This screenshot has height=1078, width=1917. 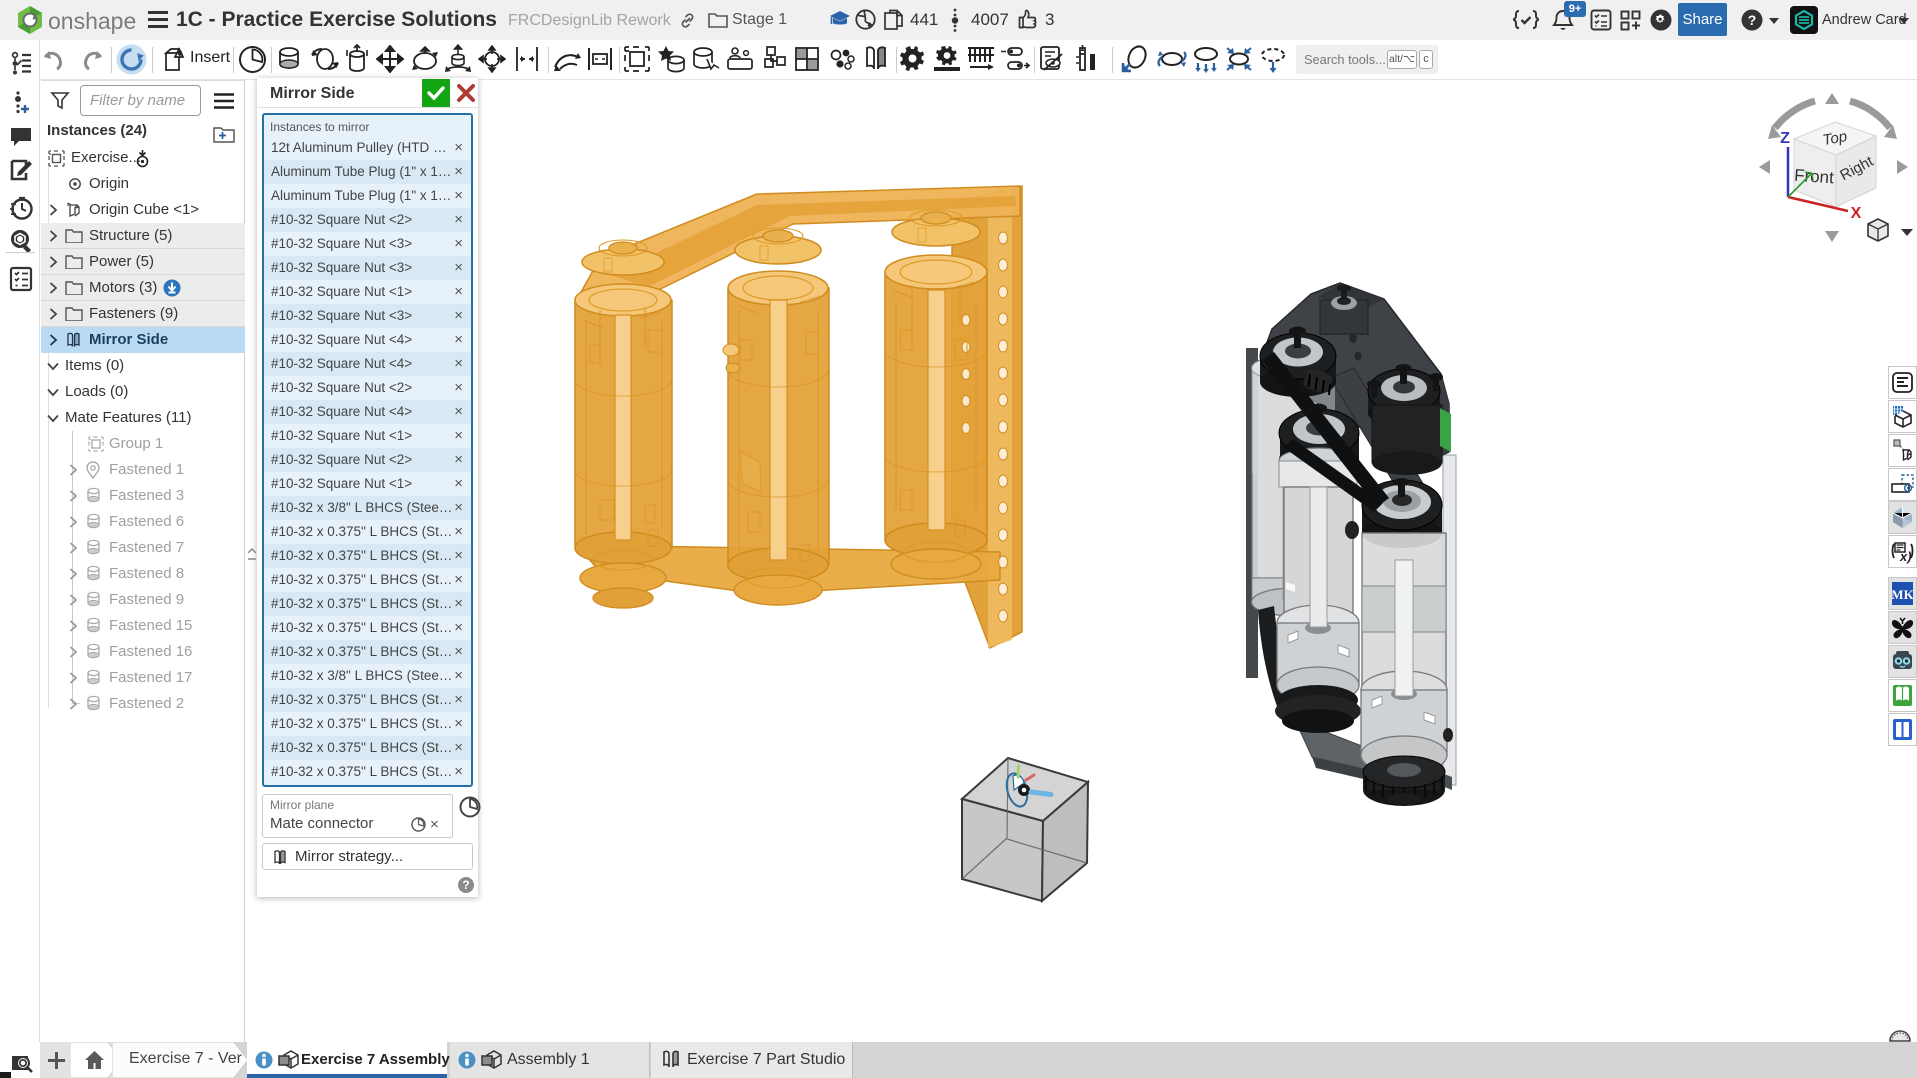 What do you see at coordinates (1785, 138) in the screenshot?
I see `svg-text: Z` at bounding box center [1785, 138].